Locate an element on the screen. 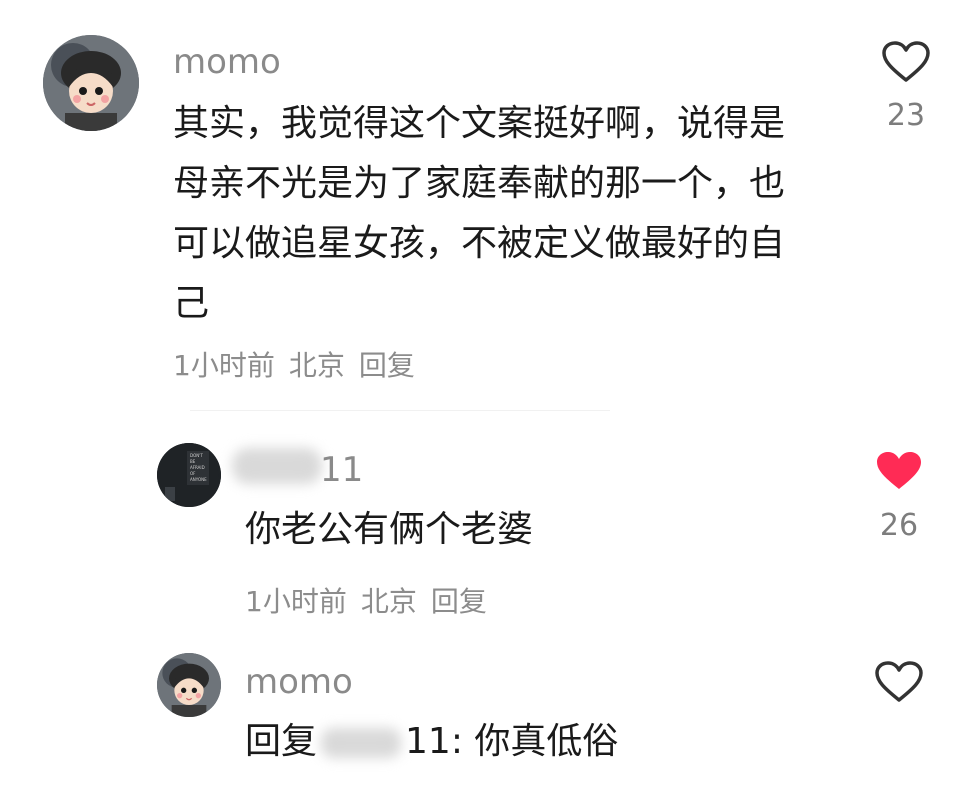  svg-text: OF is located at coordinates (193, 473).